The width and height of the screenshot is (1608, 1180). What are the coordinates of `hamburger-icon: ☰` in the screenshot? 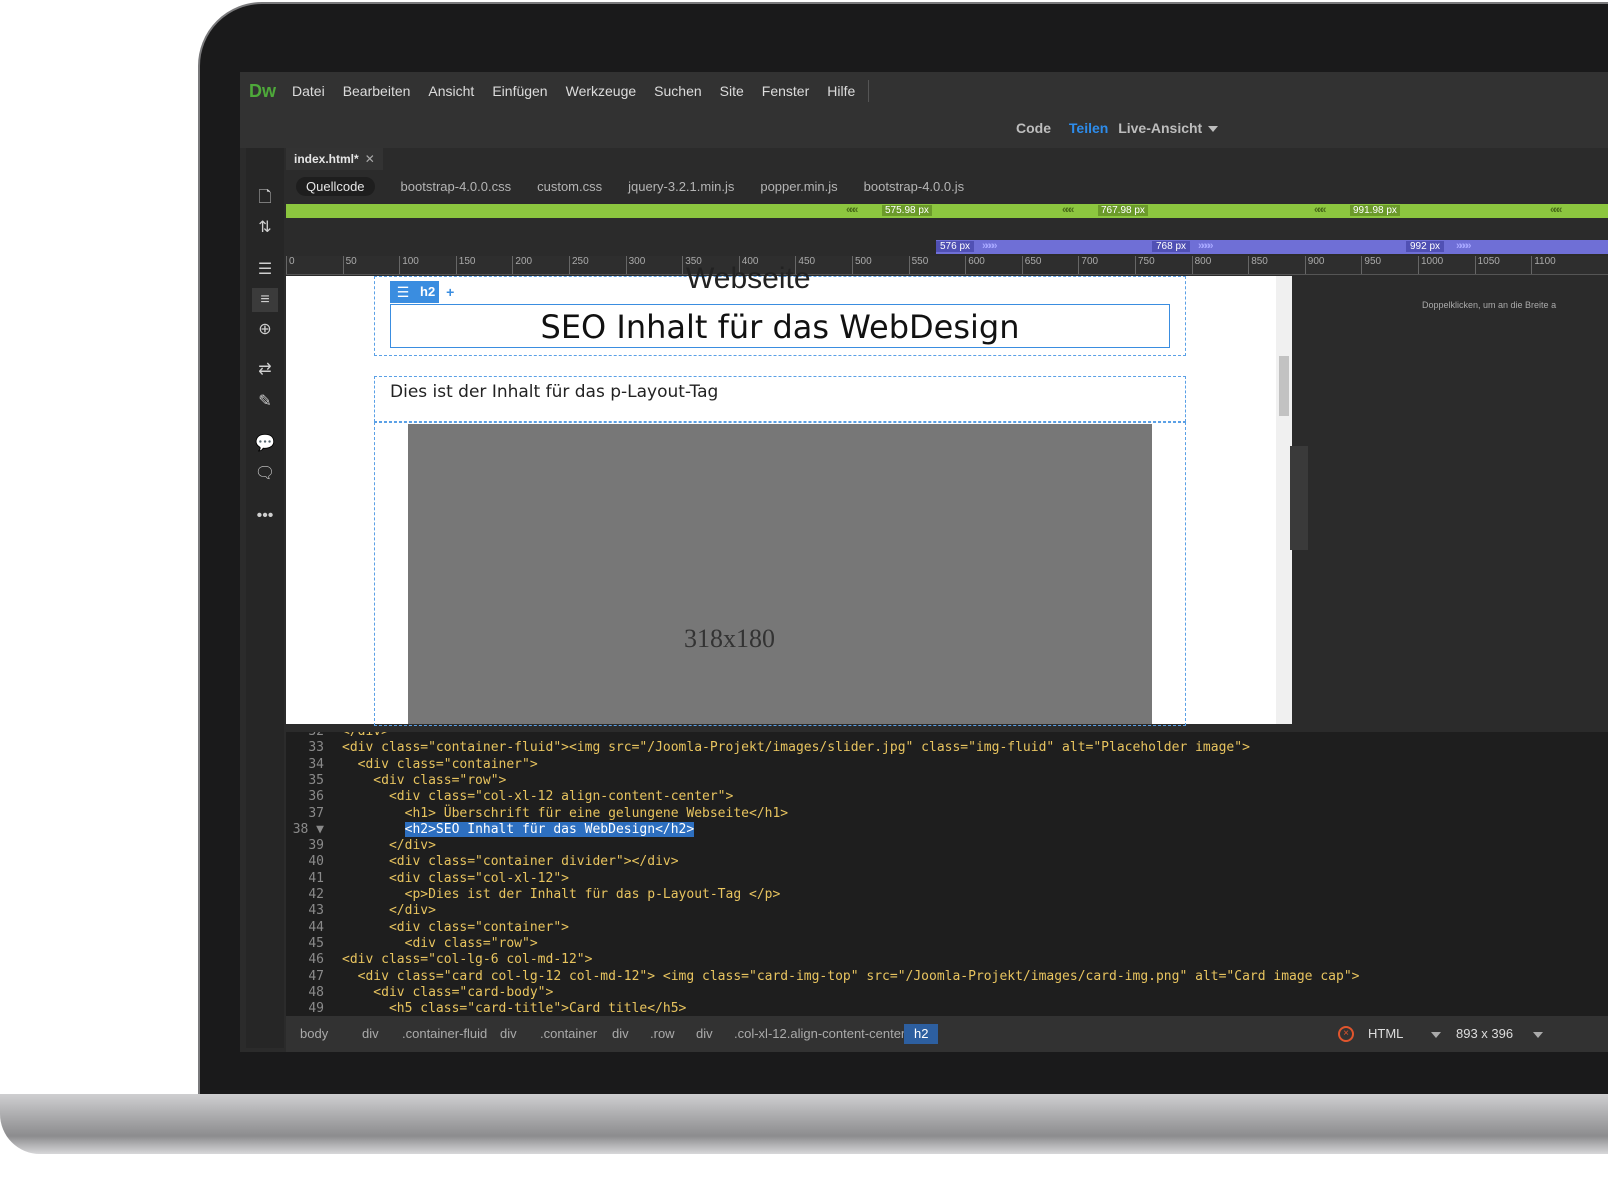 It's located at (403, 292).